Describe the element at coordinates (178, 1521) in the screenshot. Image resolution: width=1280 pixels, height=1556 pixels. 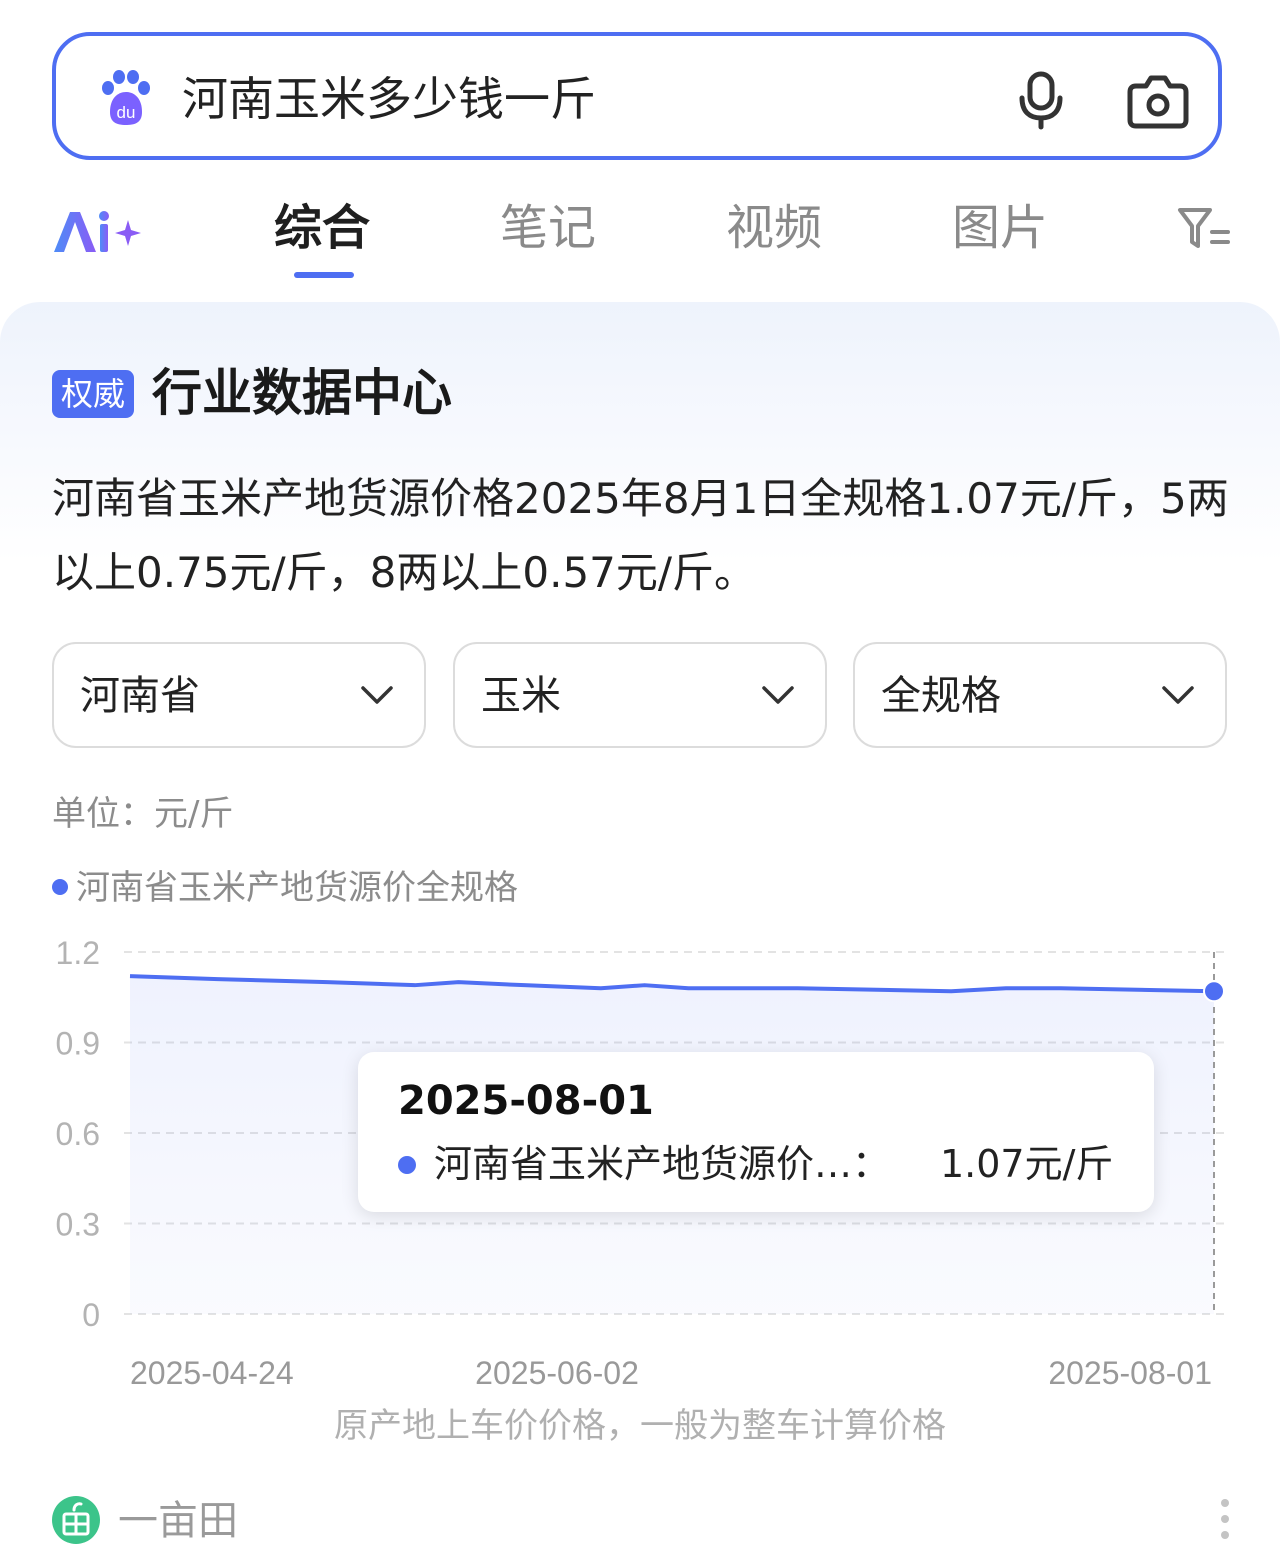
I see `source-name: 一亩田` at that location.